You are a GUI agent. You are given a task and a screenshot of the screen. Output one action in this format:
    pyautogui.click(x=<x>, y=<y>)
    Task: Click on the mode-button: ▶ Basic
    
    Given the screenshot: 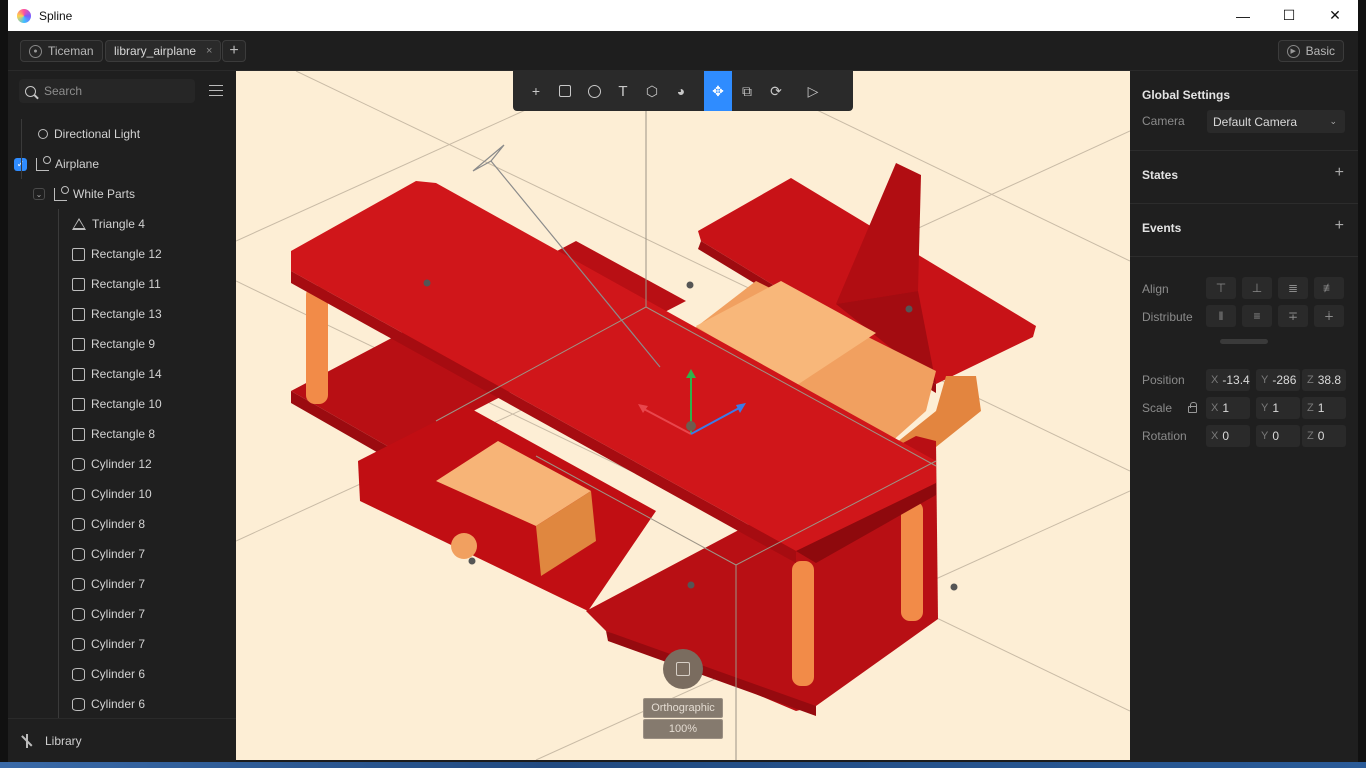 What is the action you would take?
    pyautogui.click(x=1310, y=51)
    